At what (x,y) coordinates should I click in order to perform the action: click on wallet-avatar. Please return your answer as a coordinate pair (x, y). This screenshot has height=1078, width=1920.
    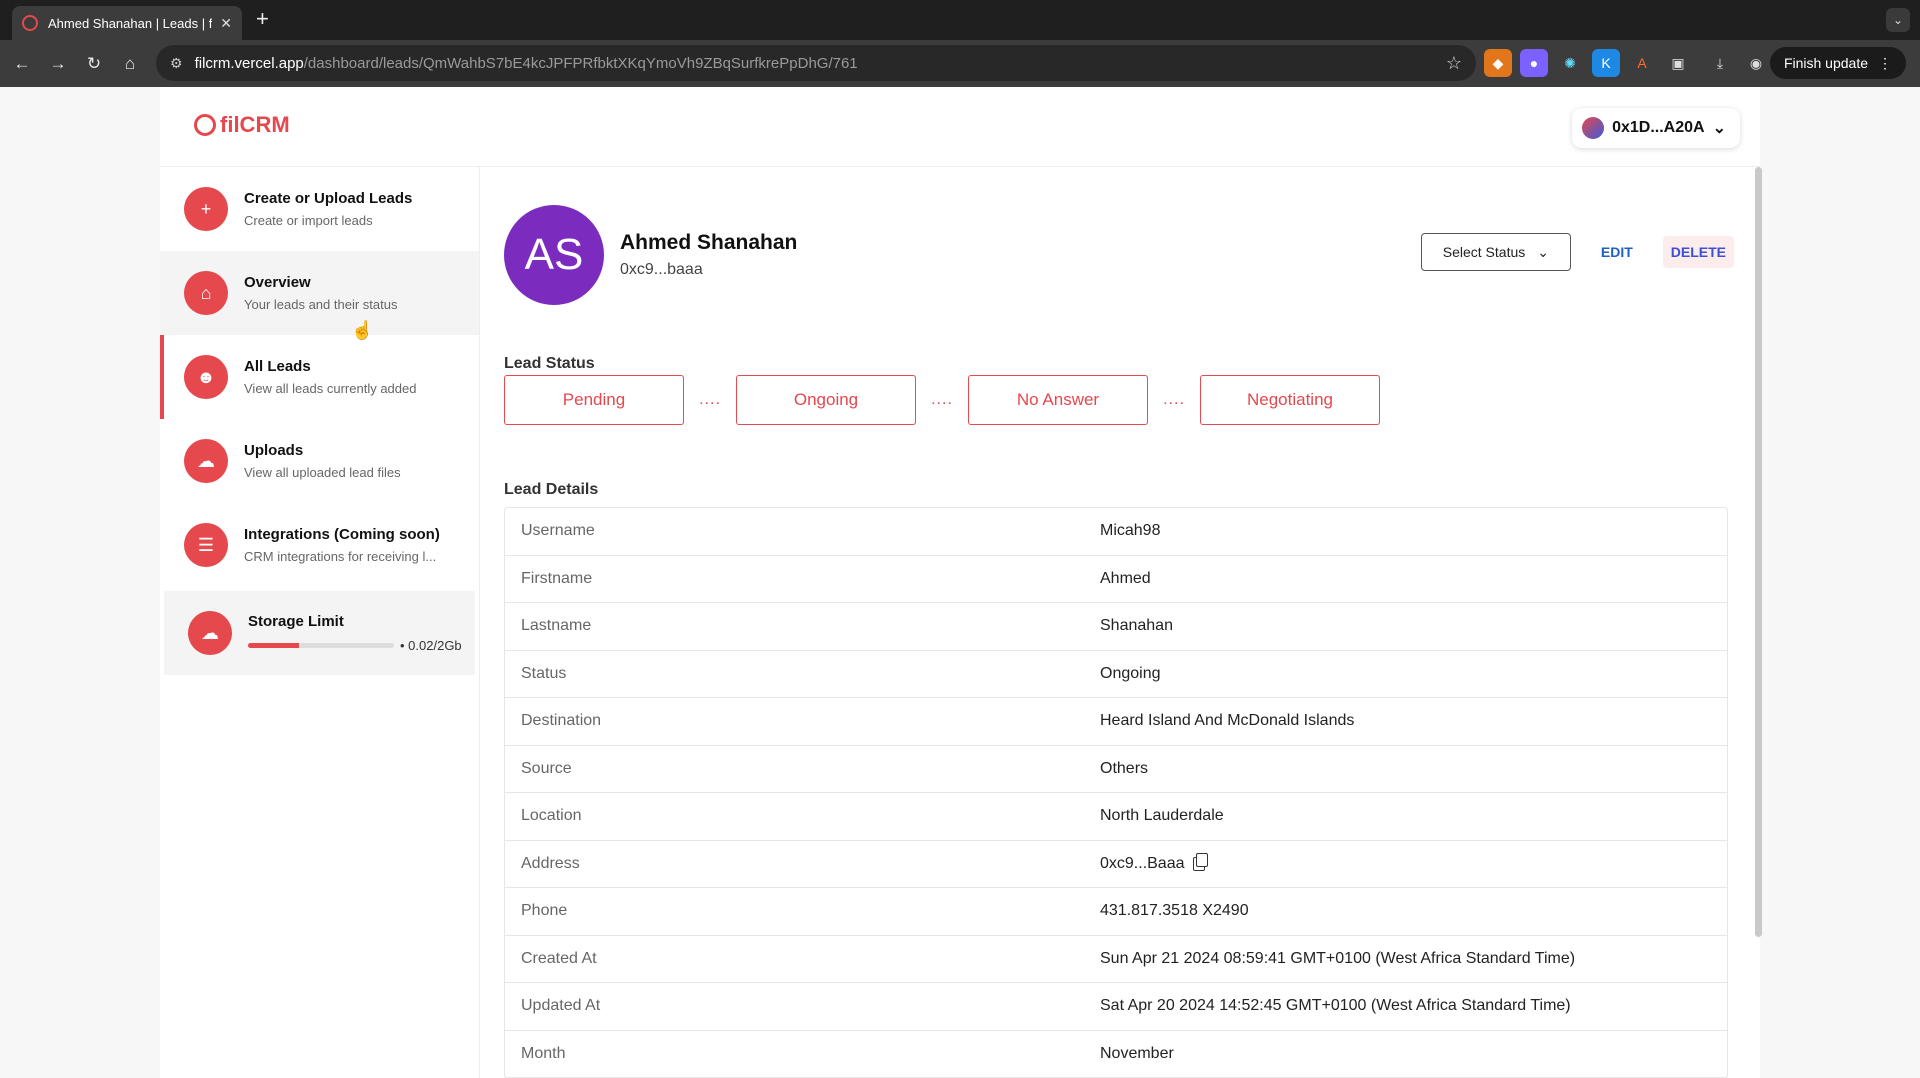
    Looking at the image, I should click on (1593, 128).